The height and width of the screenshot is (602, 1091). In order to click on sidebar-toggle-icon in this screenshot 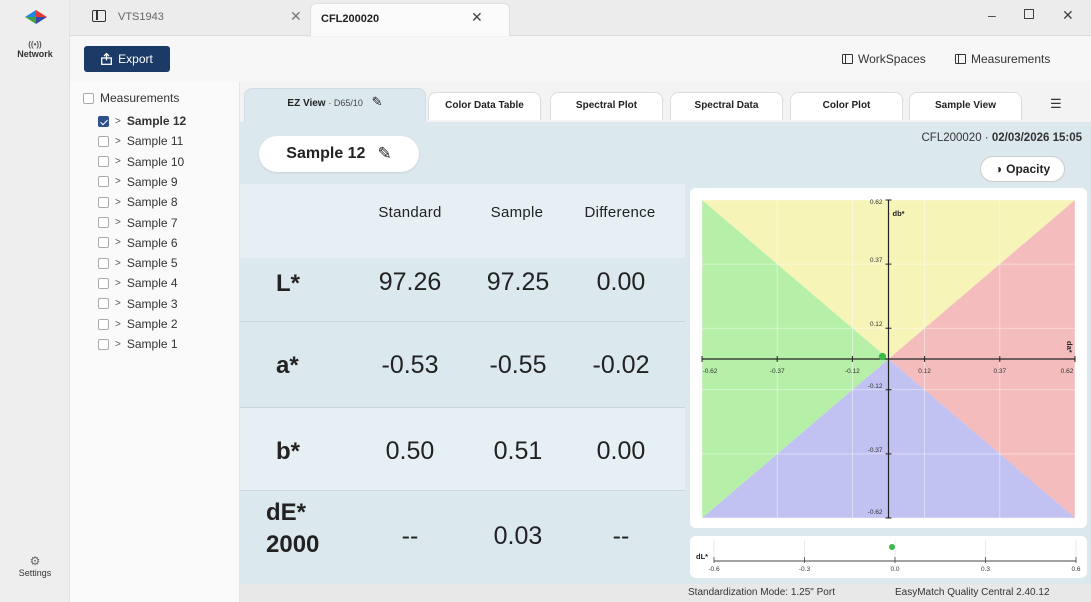, I will do `click(99, 16)`.